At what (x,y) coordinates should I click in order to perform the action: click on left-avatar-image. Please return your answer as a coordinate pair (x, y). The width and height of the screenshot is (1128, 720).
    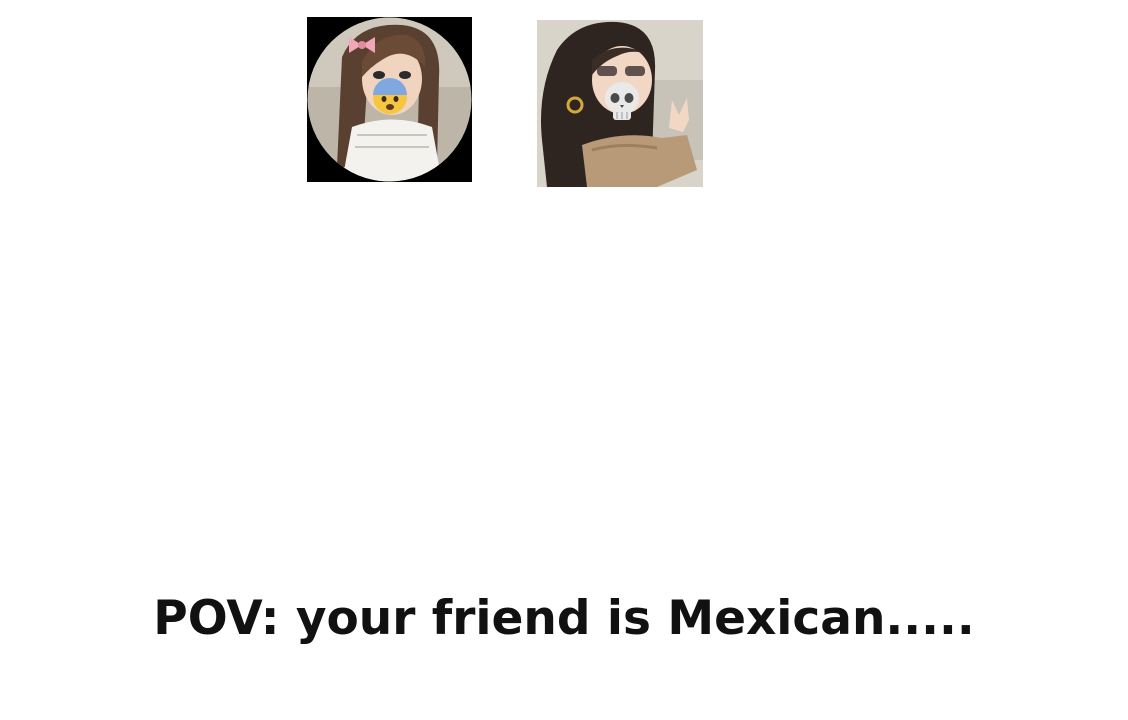
    Looking at the image, I should click on (389, 99).